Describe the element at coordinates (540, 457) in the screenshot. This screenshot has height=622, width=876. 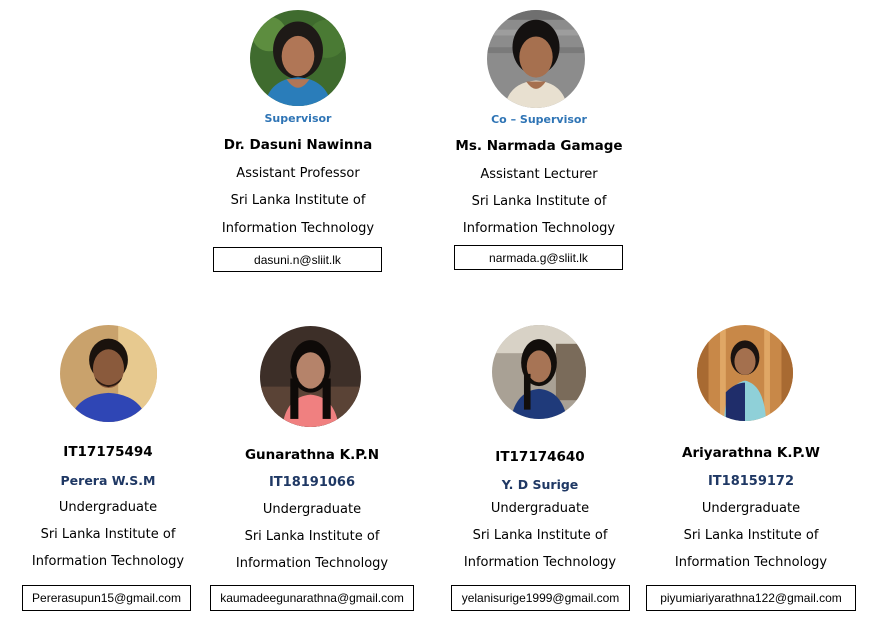
I see `student-line-a: IT17174640` at that location.